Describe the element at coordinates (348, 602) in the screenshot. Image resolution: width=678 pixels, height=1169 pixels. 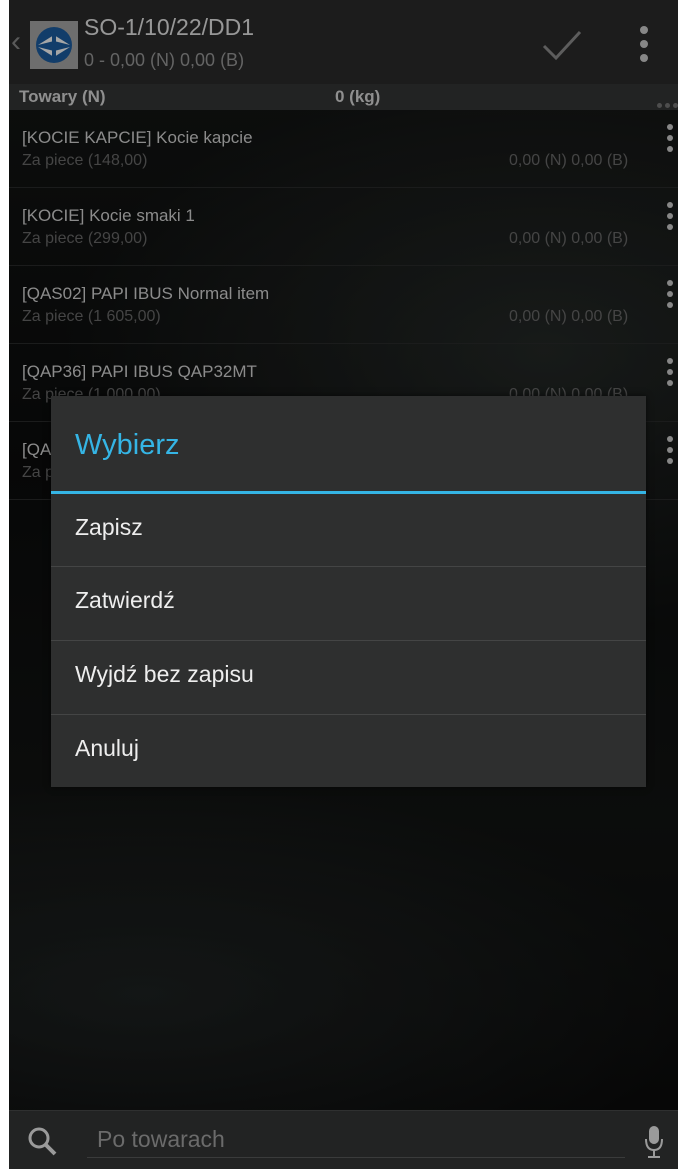
I see `confirm-option: Zatwierdź` at that location.